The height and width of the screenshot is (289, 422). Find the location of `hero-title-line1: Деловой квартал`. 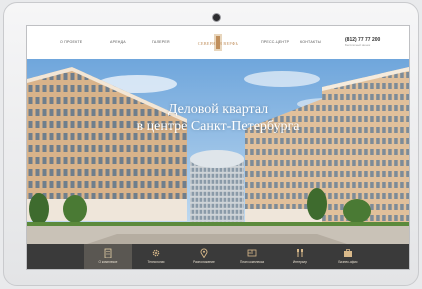

hero-title-line1: Деловой квартал is located at coordinates (218, 109).